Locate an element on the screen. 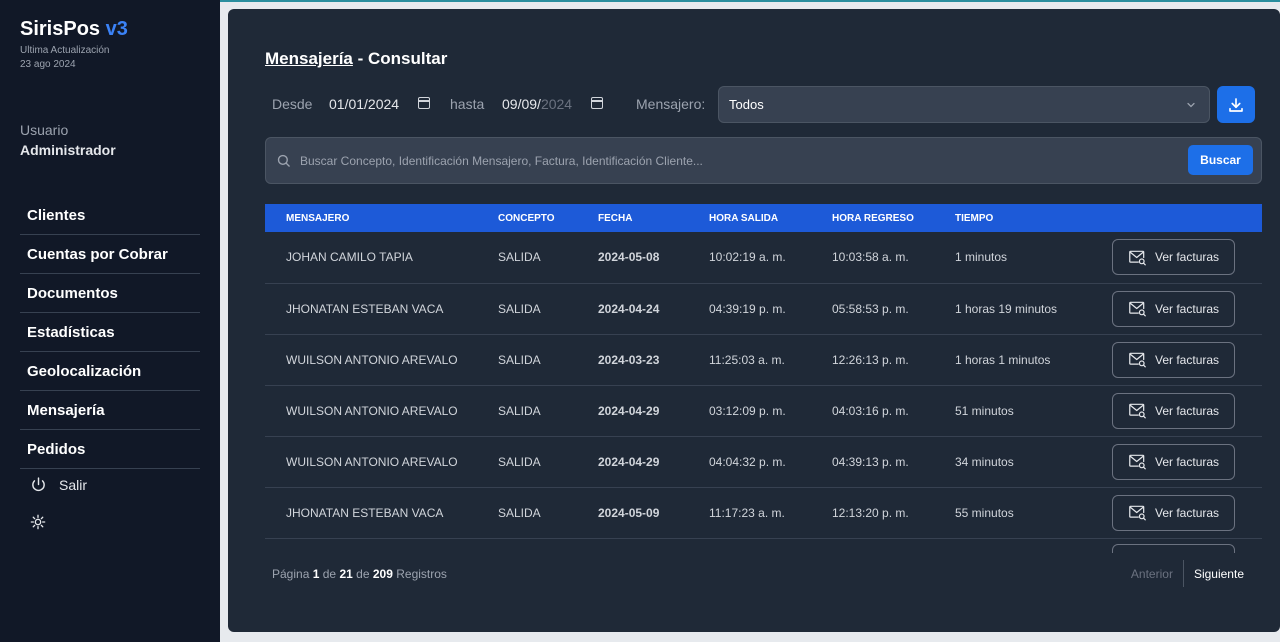  to-date-input: 09/09/2024 is located at coordinates (537, 104).